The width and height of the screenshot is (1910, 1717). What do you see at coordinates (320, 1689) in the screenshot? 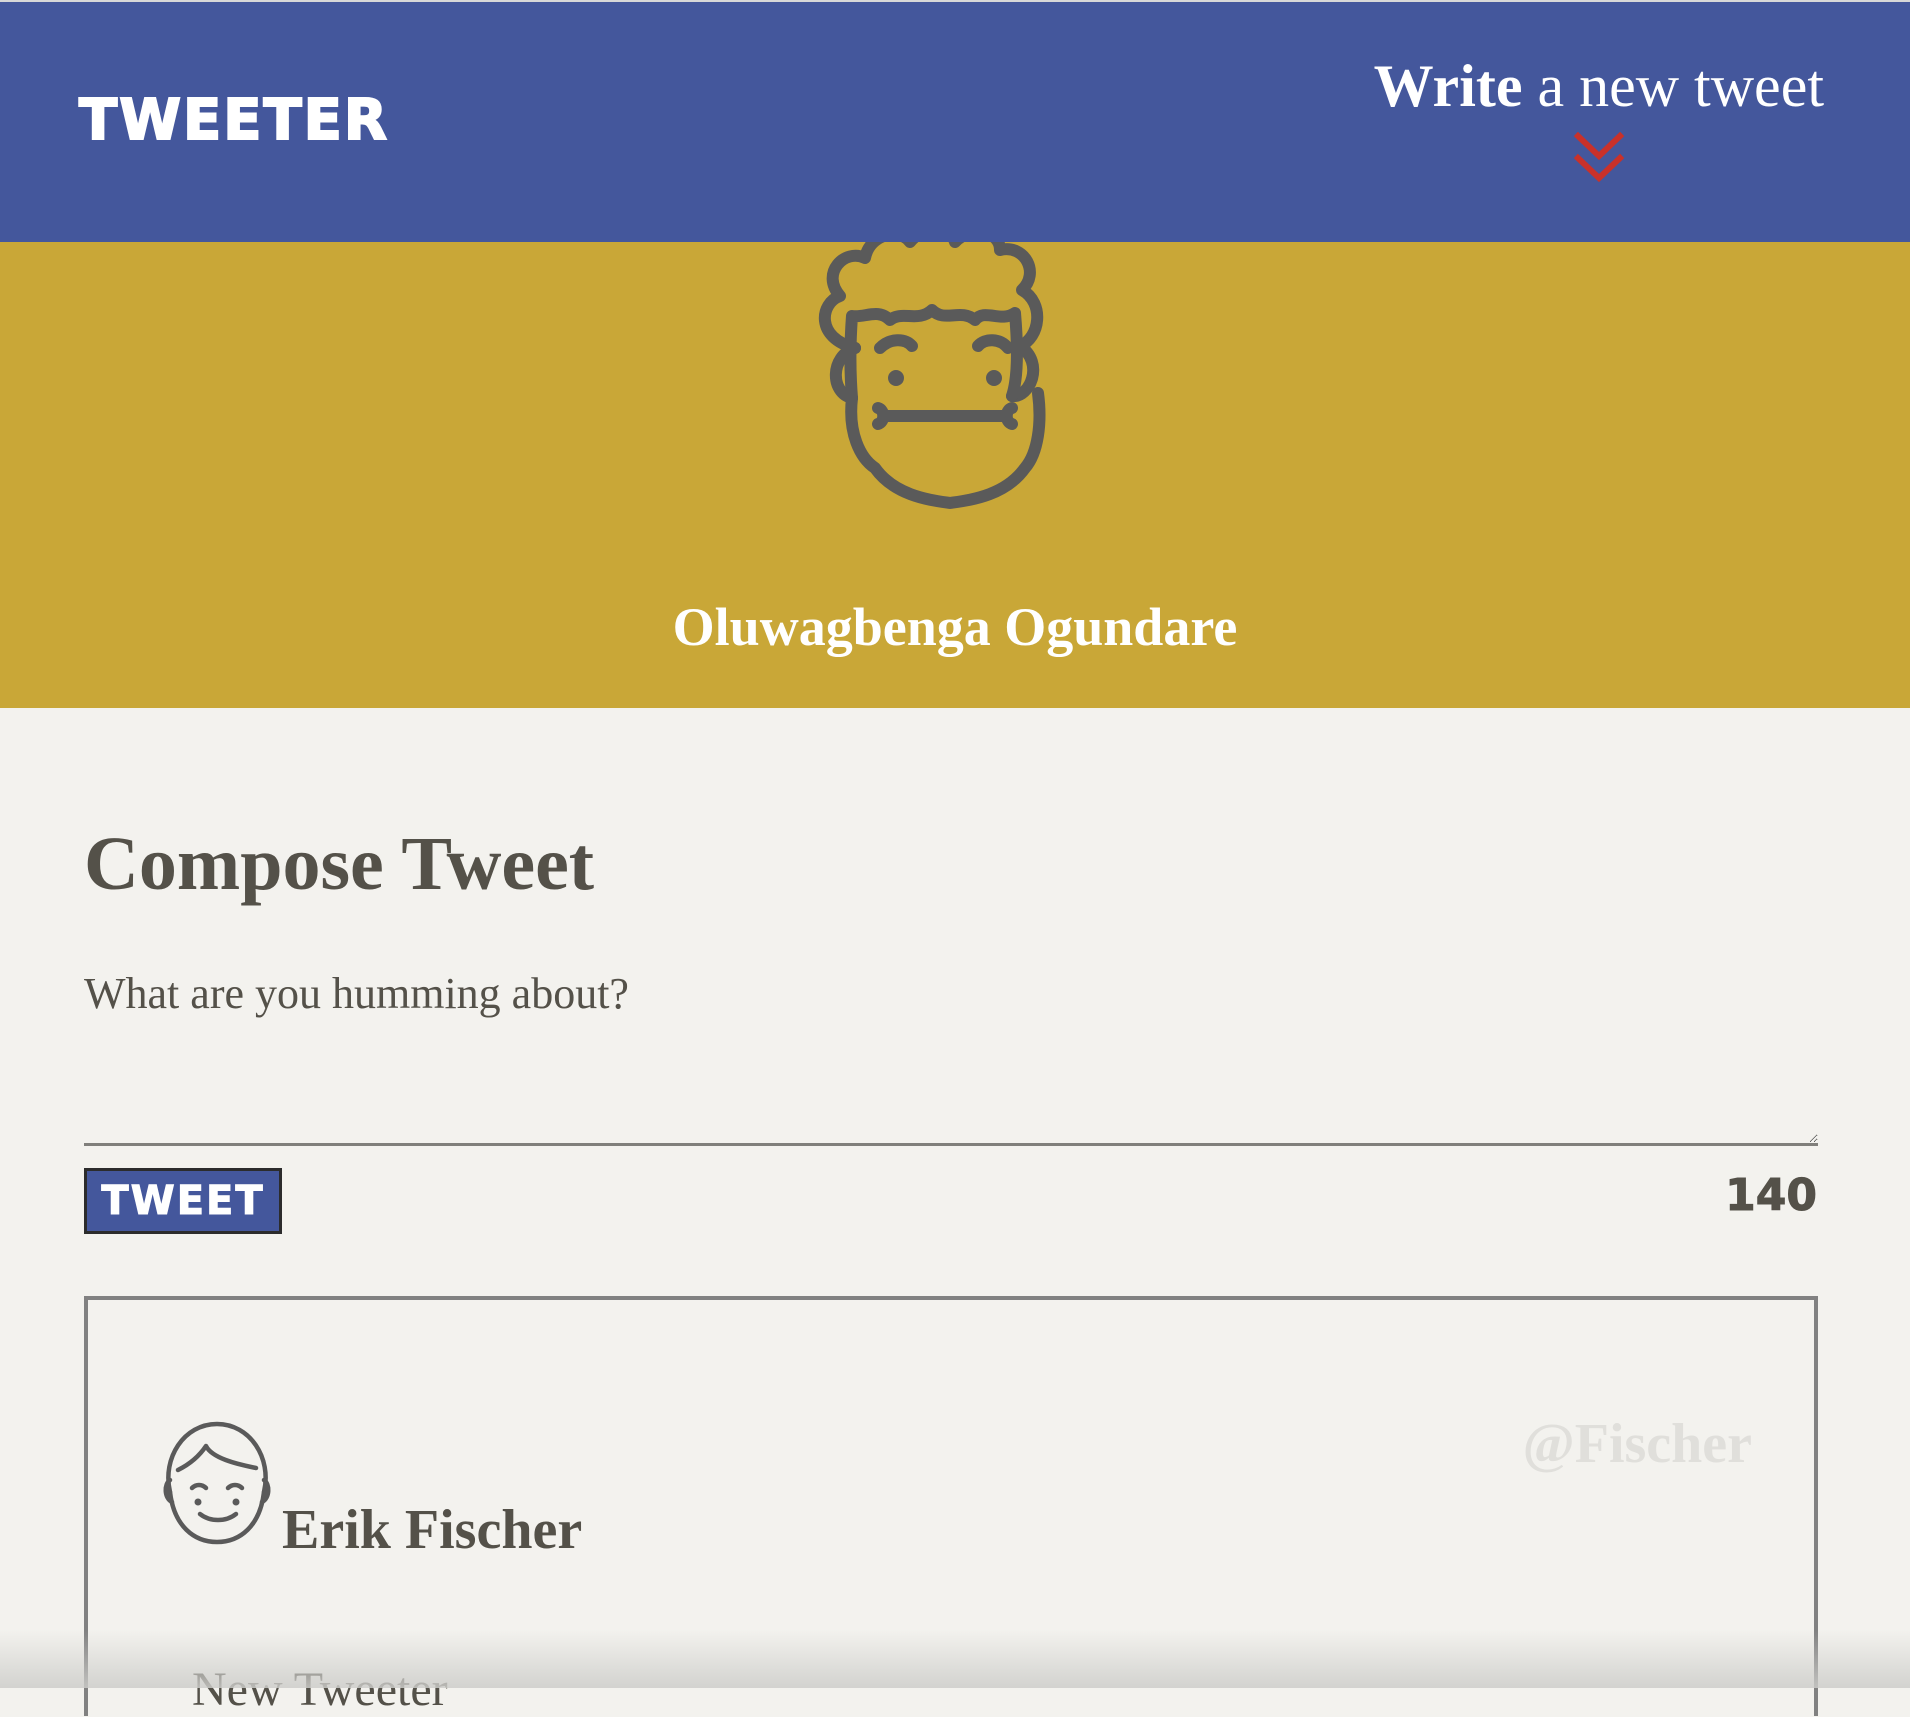
I see `tweet-content: New Tweeter` at bounding box center [320, 1689].